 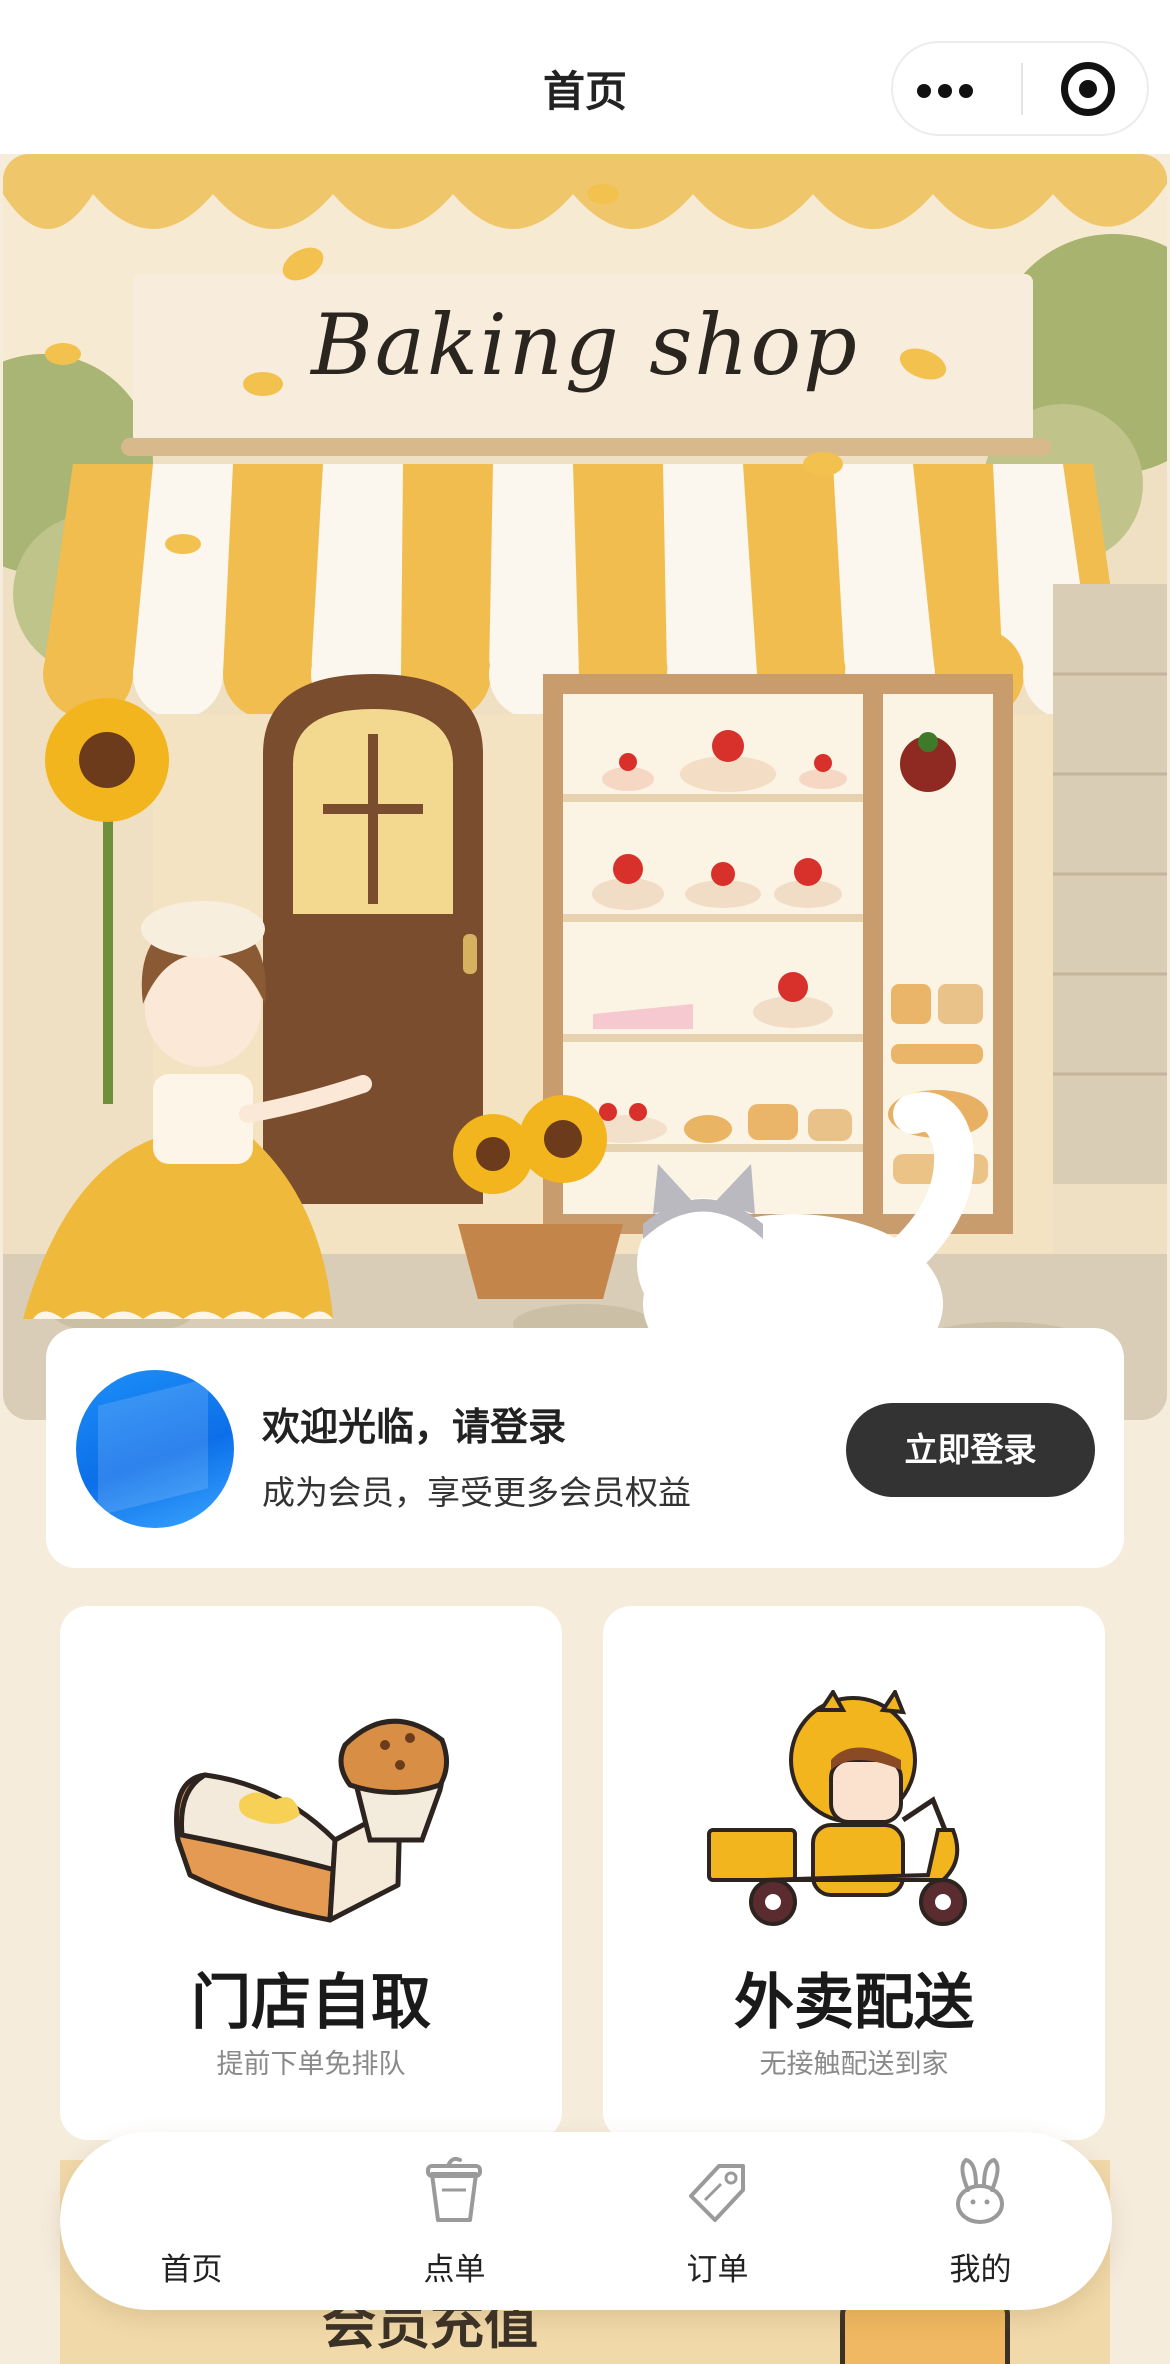 I want to click on tab-home-label: 首页, so click(x=191, y=2270).